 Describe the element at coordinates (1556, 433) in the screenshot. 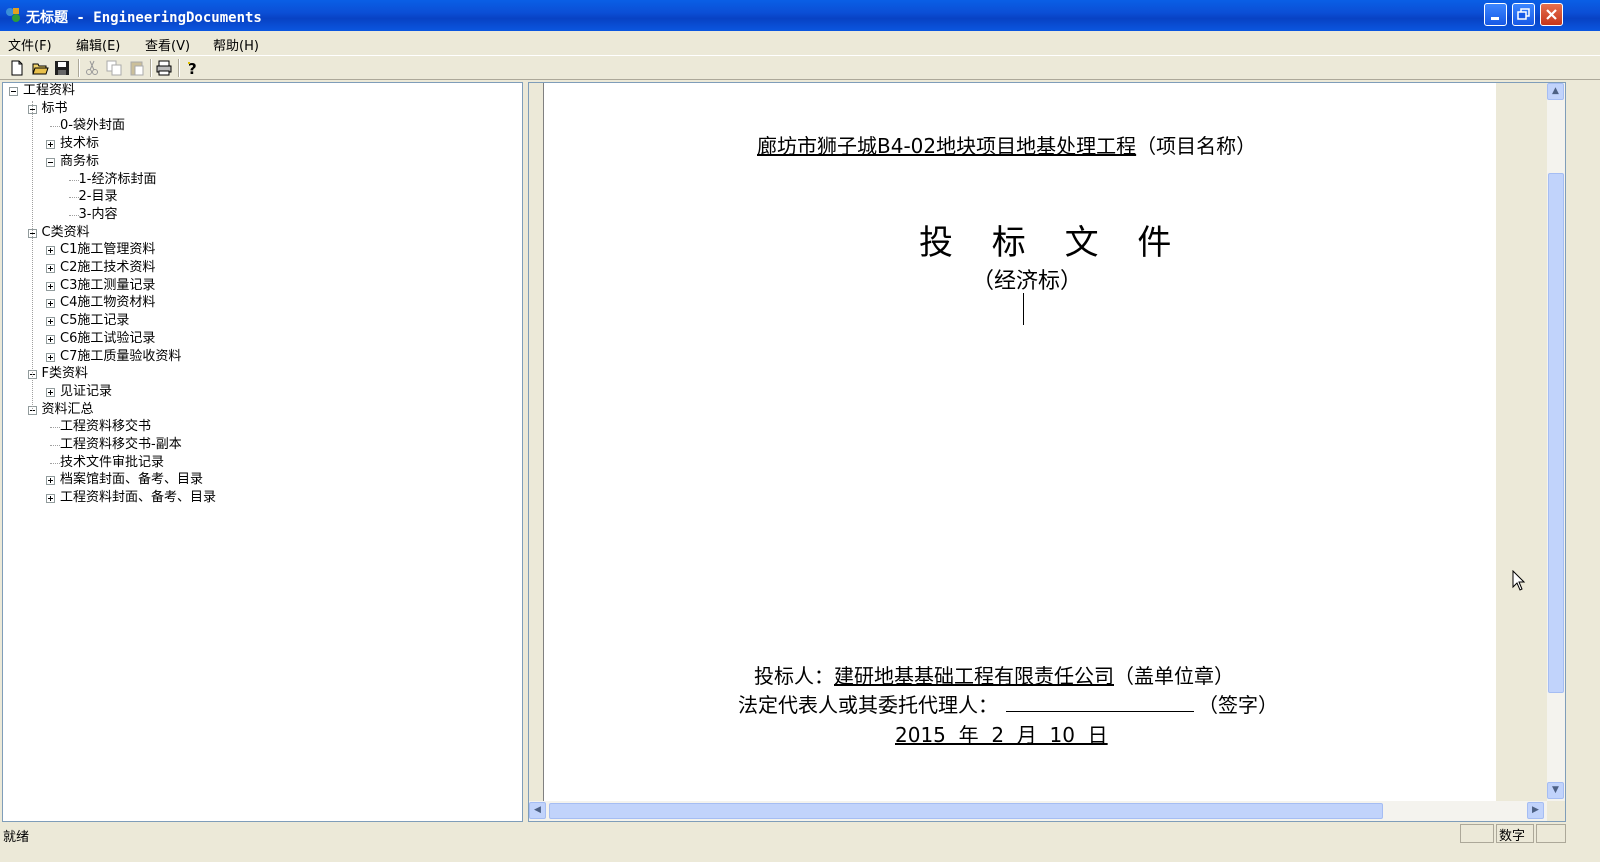

I see `vertical-scroll-thumb` at that location.